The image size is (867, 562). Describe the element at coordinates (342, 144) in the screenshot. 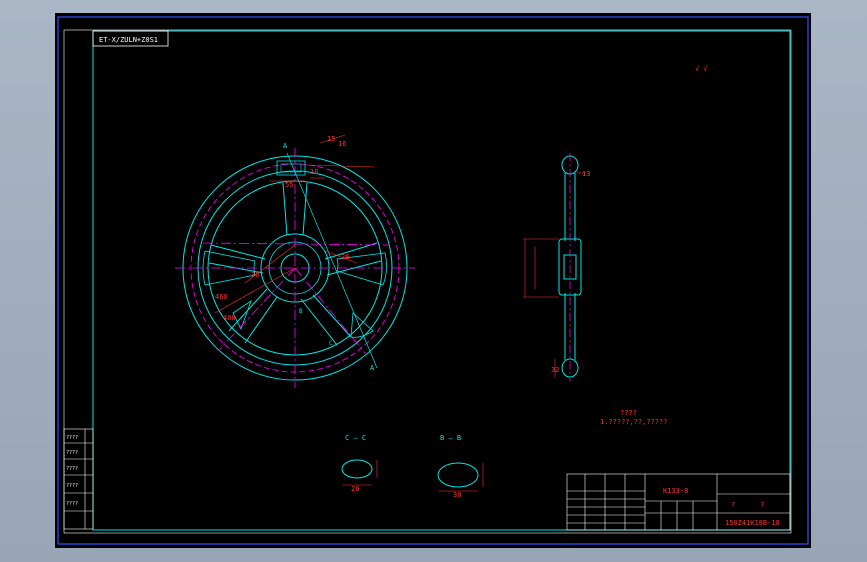

I see `dim-16: 16` at that location.